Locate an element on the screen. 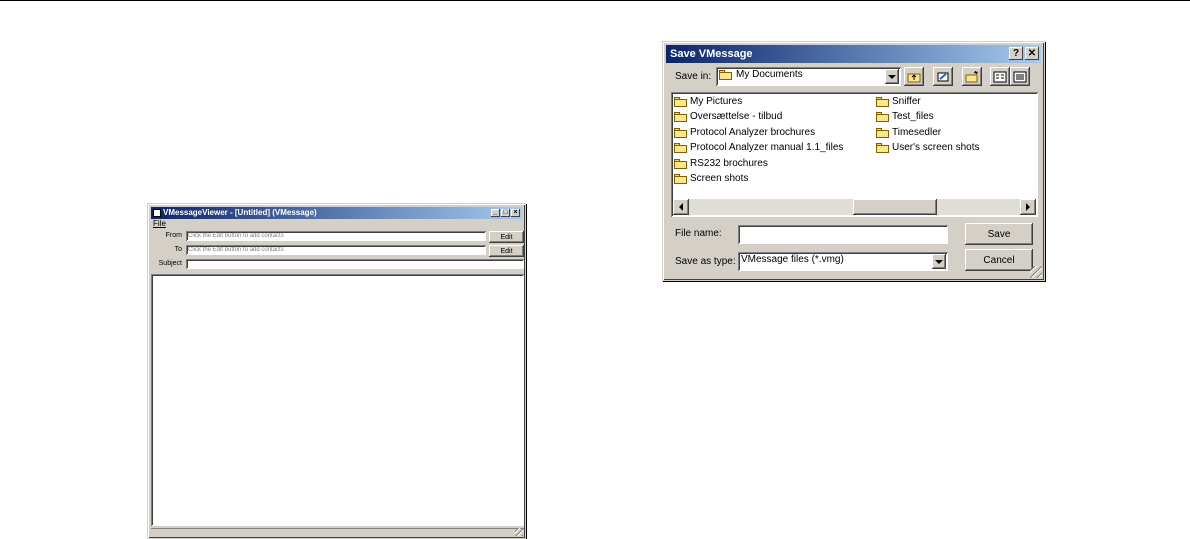 Image resolution: width=1190 pixels, height=539 pixels. list-item: Screen shots is located at coordinates (711, 178).